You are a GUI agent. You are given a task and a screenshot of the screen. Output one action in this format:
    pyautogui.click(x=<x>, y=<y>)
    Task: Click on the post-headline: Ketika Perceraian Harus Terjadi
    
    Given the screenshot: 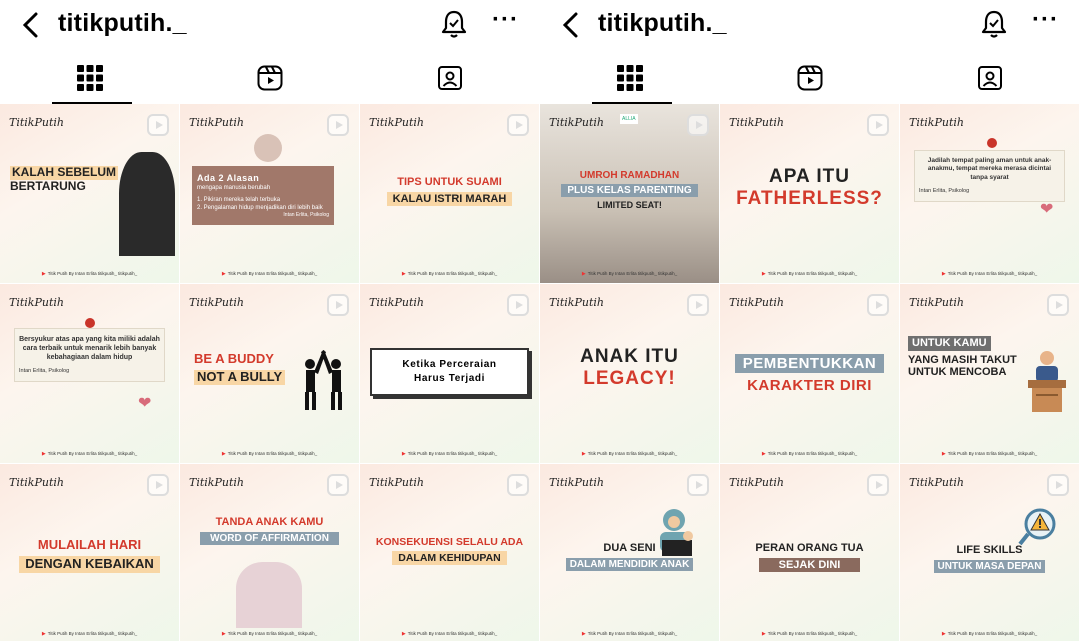 What is the action you would take?
    pyautogui.click(x=449, y=372)
    